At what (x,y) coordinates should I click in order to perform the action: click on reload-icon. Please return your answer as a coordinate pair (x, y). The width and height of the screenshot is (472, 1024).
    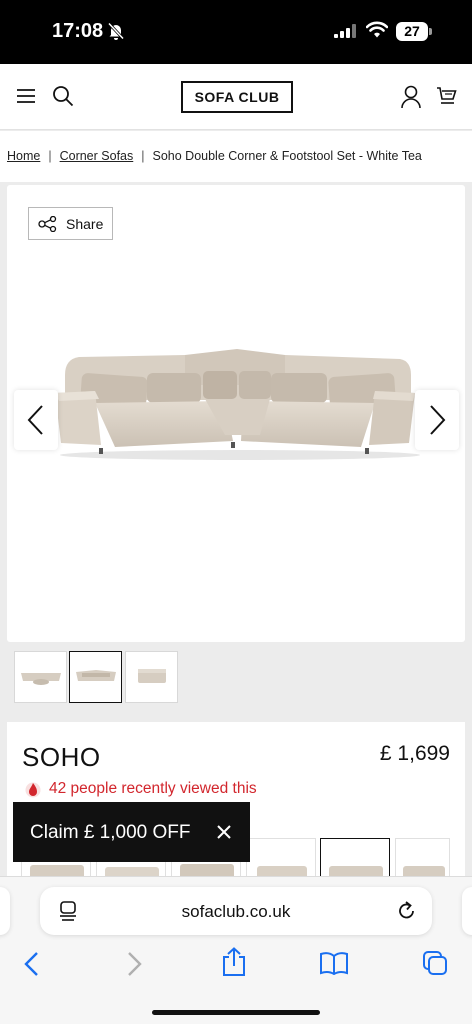
    Looking at the image, I should click on (407, 911).